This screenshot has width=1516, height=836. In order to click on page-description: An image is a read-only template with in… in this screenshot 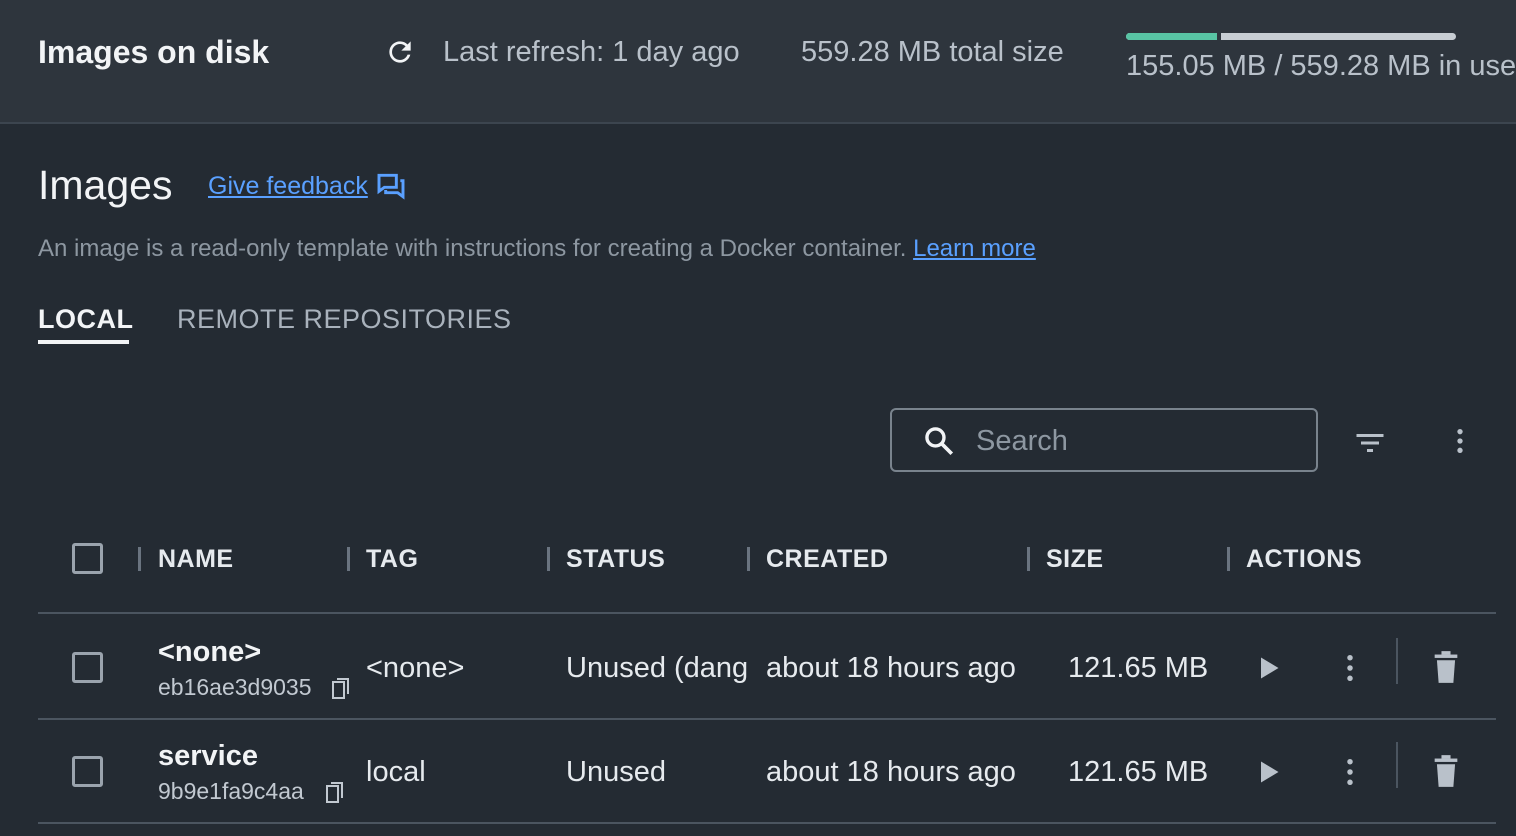, I will do `click(537, 249)`.